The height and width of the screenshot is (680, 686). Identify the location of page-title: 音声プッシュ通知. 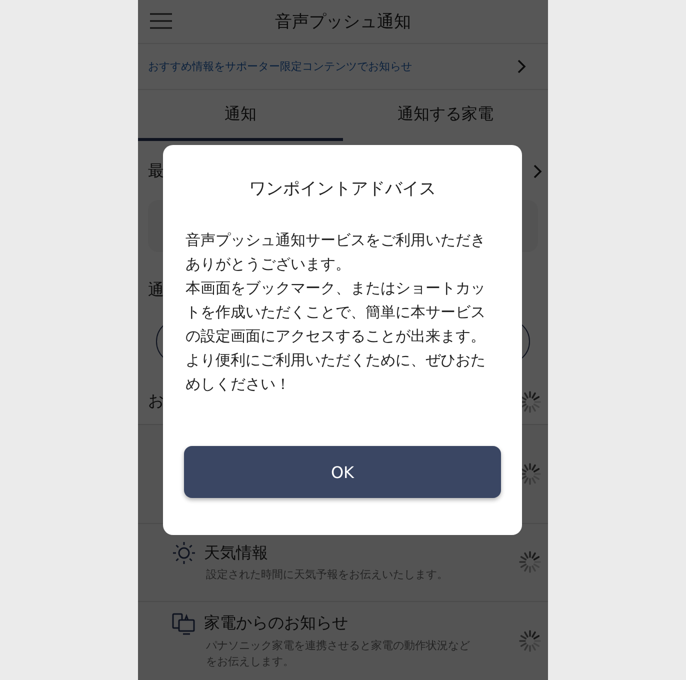
(343, 22).